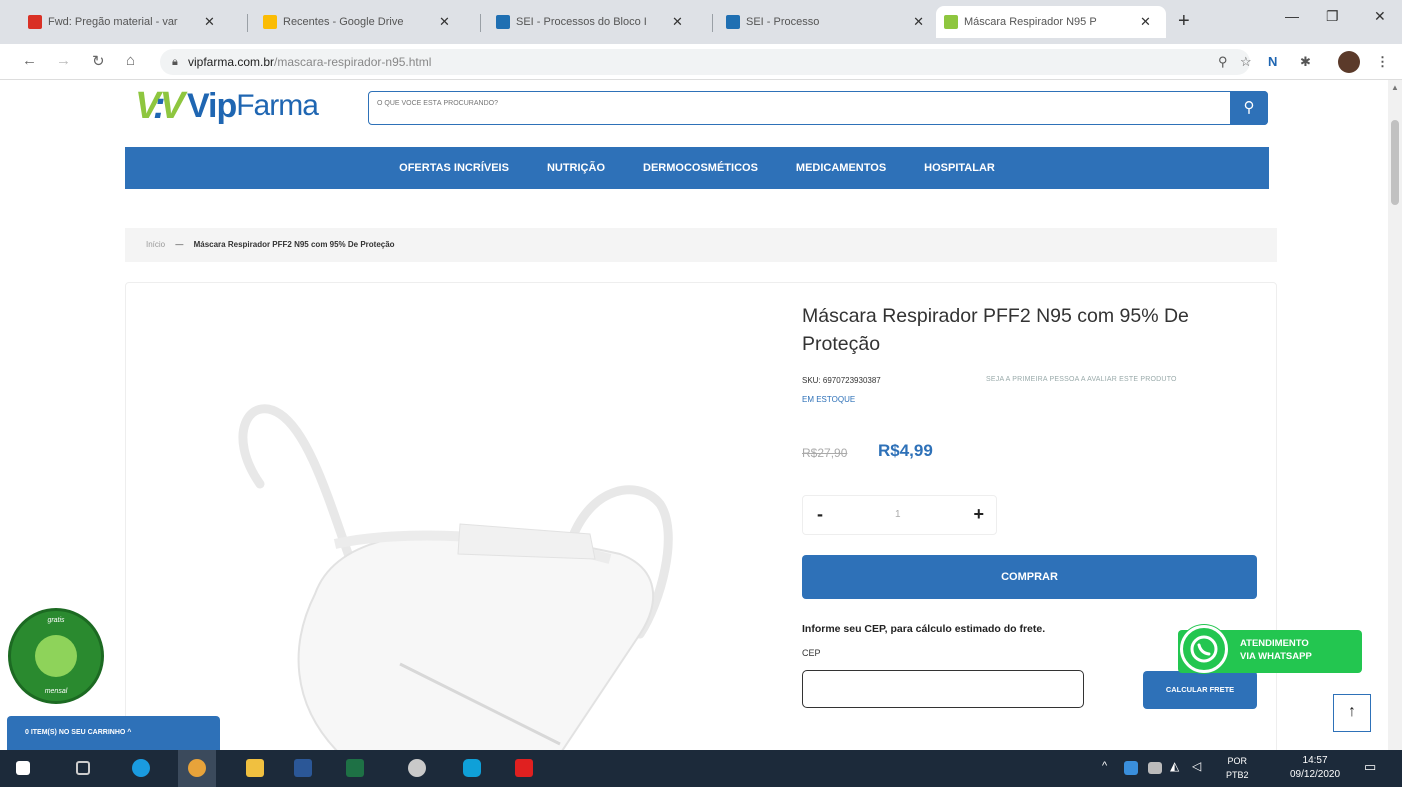  What do you see at coordinates (1196, 766) in the screenshot?
I see `volume-icon: ◁` at bounding box center [1196, 766].